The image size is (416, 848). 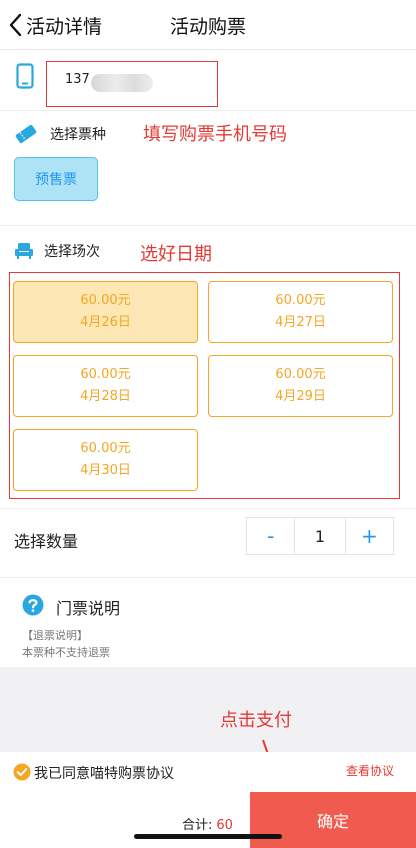 What do you see at coordinates (105, 460) in the screenshot?
I see `session-option-apr30: 60.00元 4月30日` at bounding box center [105, 460].